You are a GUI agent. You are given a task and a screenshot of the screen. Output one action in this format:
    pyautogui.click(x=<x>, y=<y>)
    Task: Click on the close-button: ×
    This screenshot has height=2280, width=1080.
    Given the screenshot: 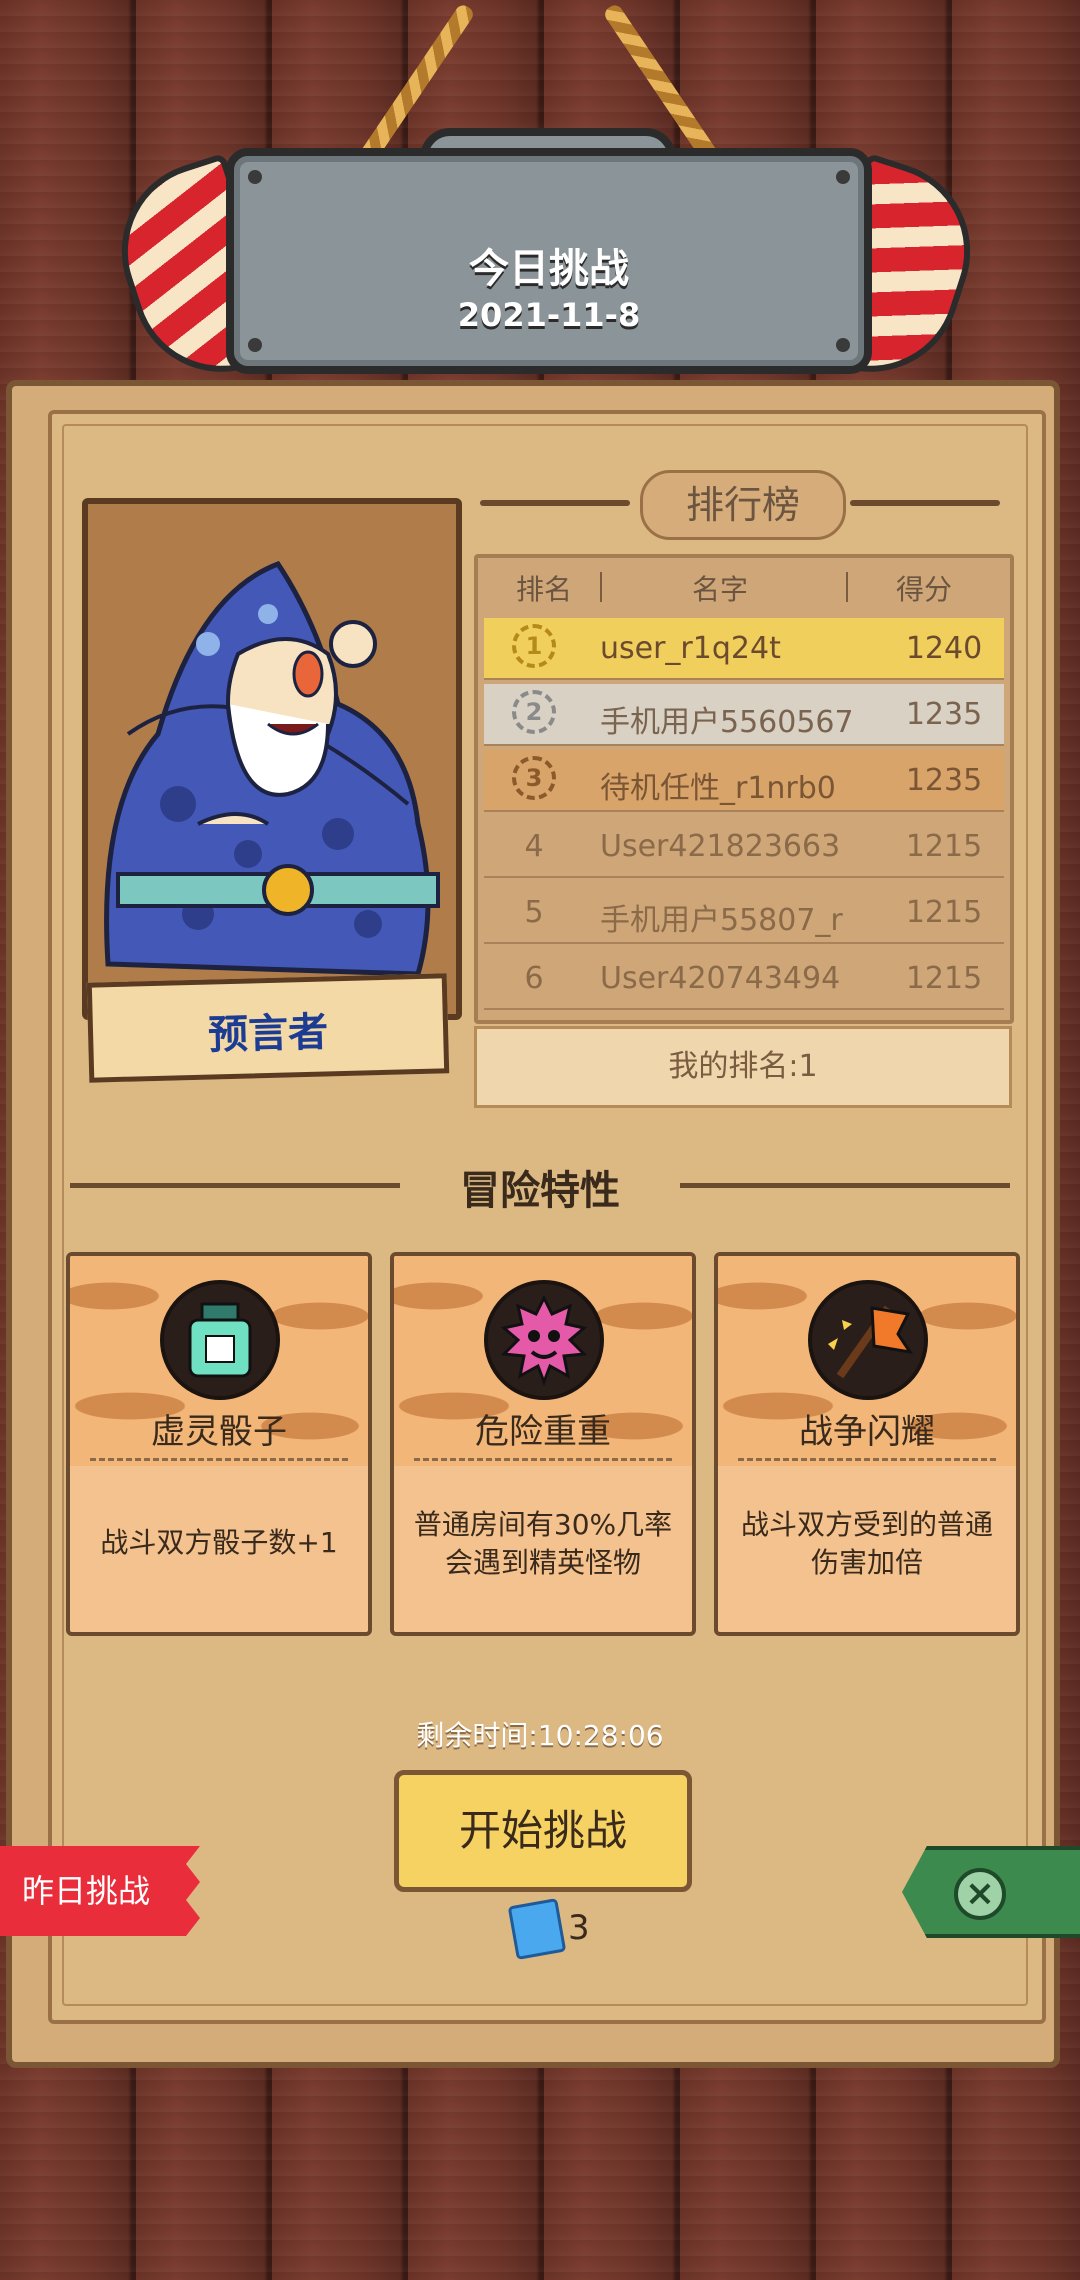 What is the action you would take?
    pyautogui.click(x=991, y=1892)
    